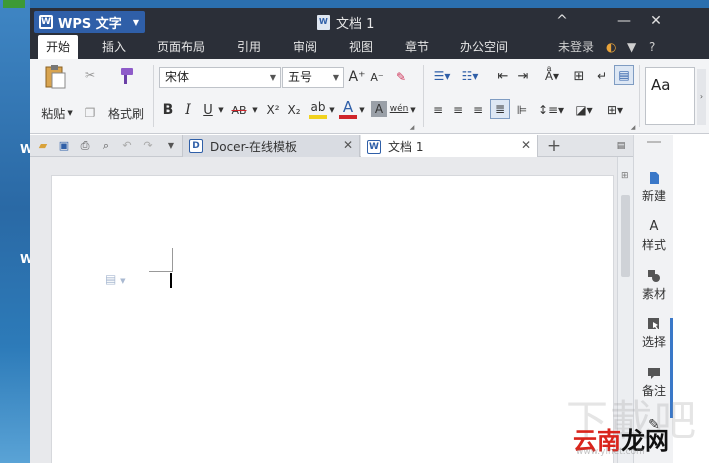 Image resolution: width=709 pixels, height=463 pixels. Describe the element at coordinates (254, 146) in the screenshot. I see `tab-label: Docer-在线模板` at that location.